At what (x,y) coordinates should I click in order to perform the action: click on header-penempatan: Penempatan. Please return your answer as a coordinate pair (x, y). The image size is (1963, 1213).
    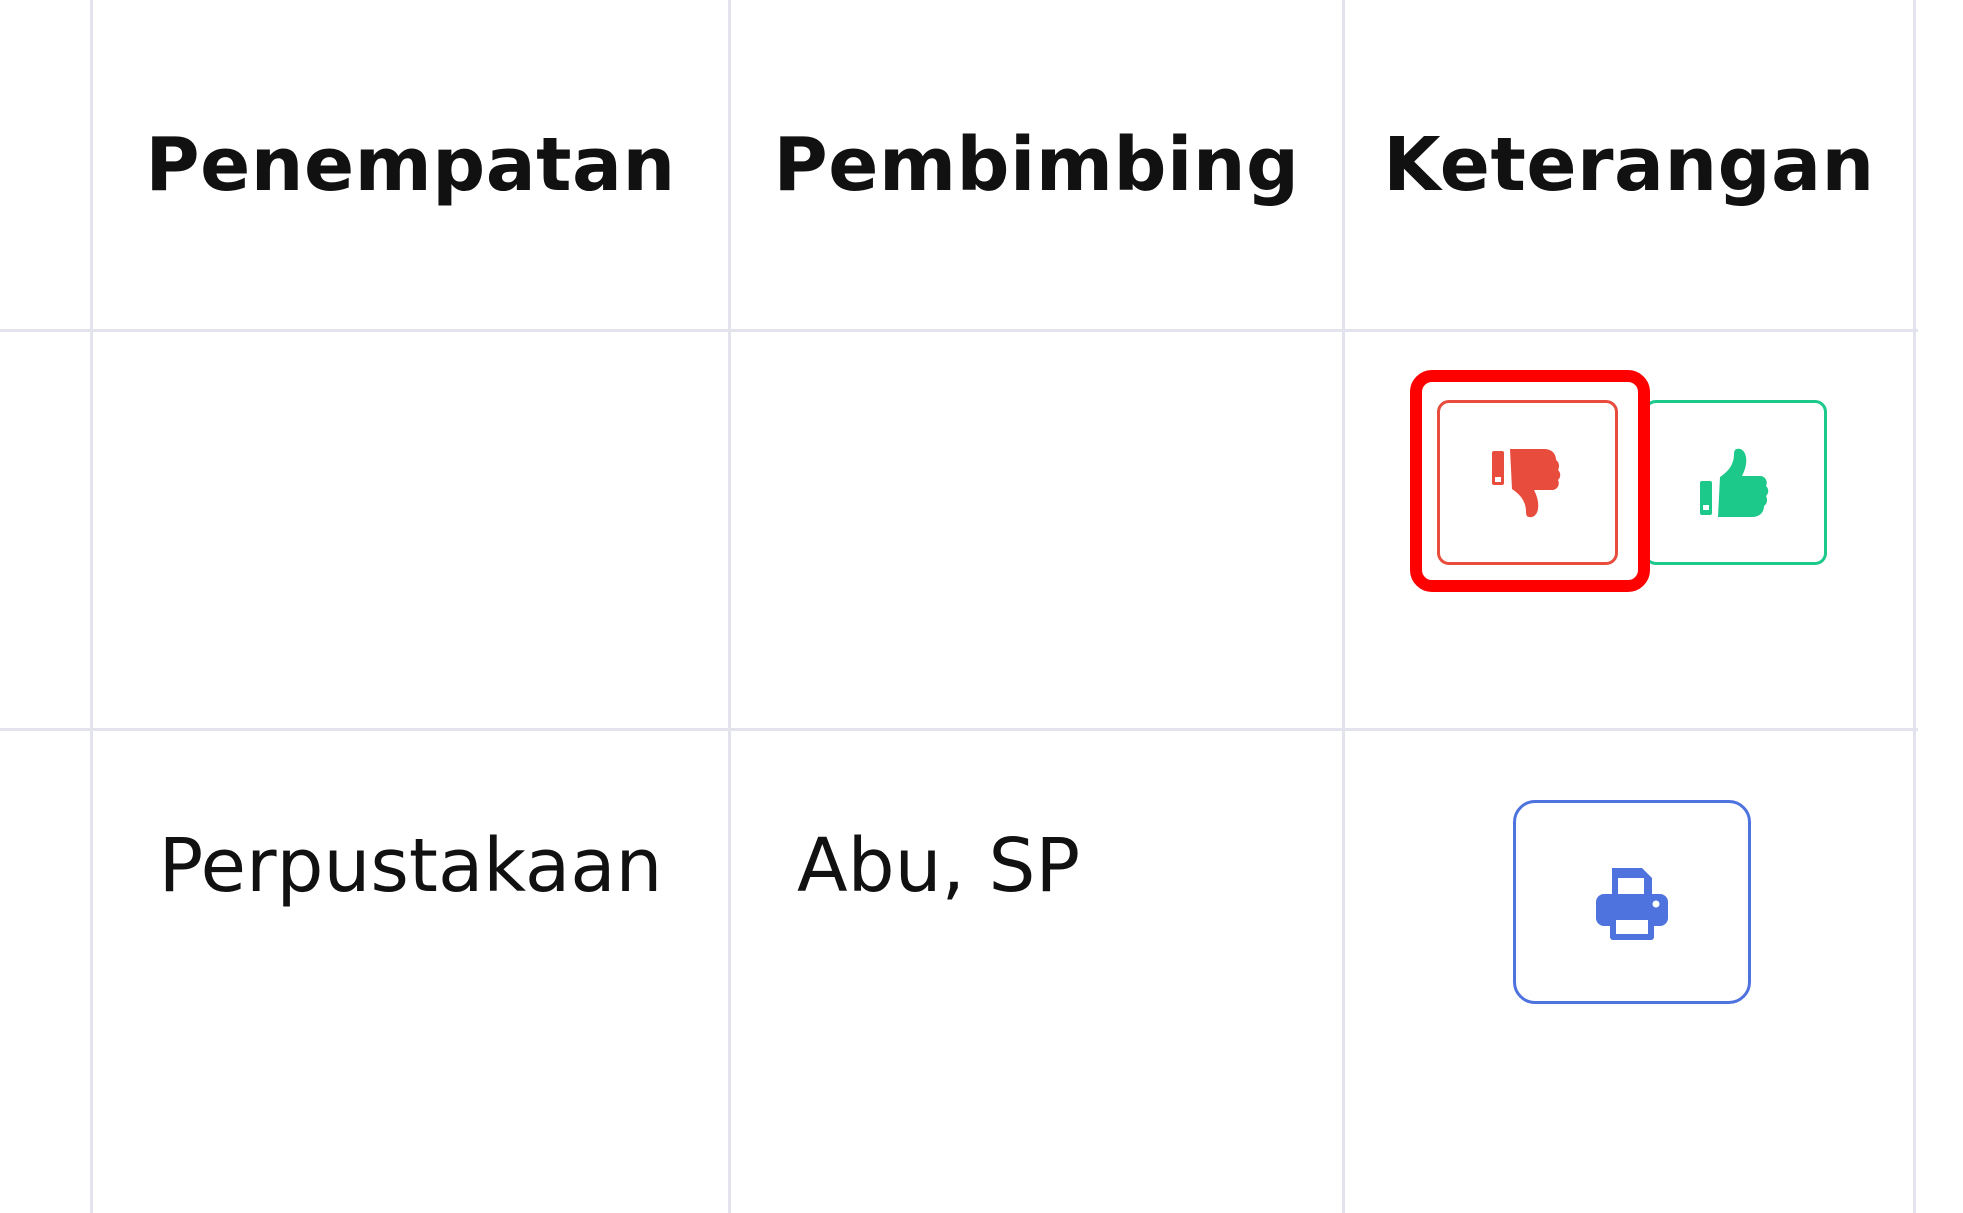
    Looking at the image, I should click on (410, 165).